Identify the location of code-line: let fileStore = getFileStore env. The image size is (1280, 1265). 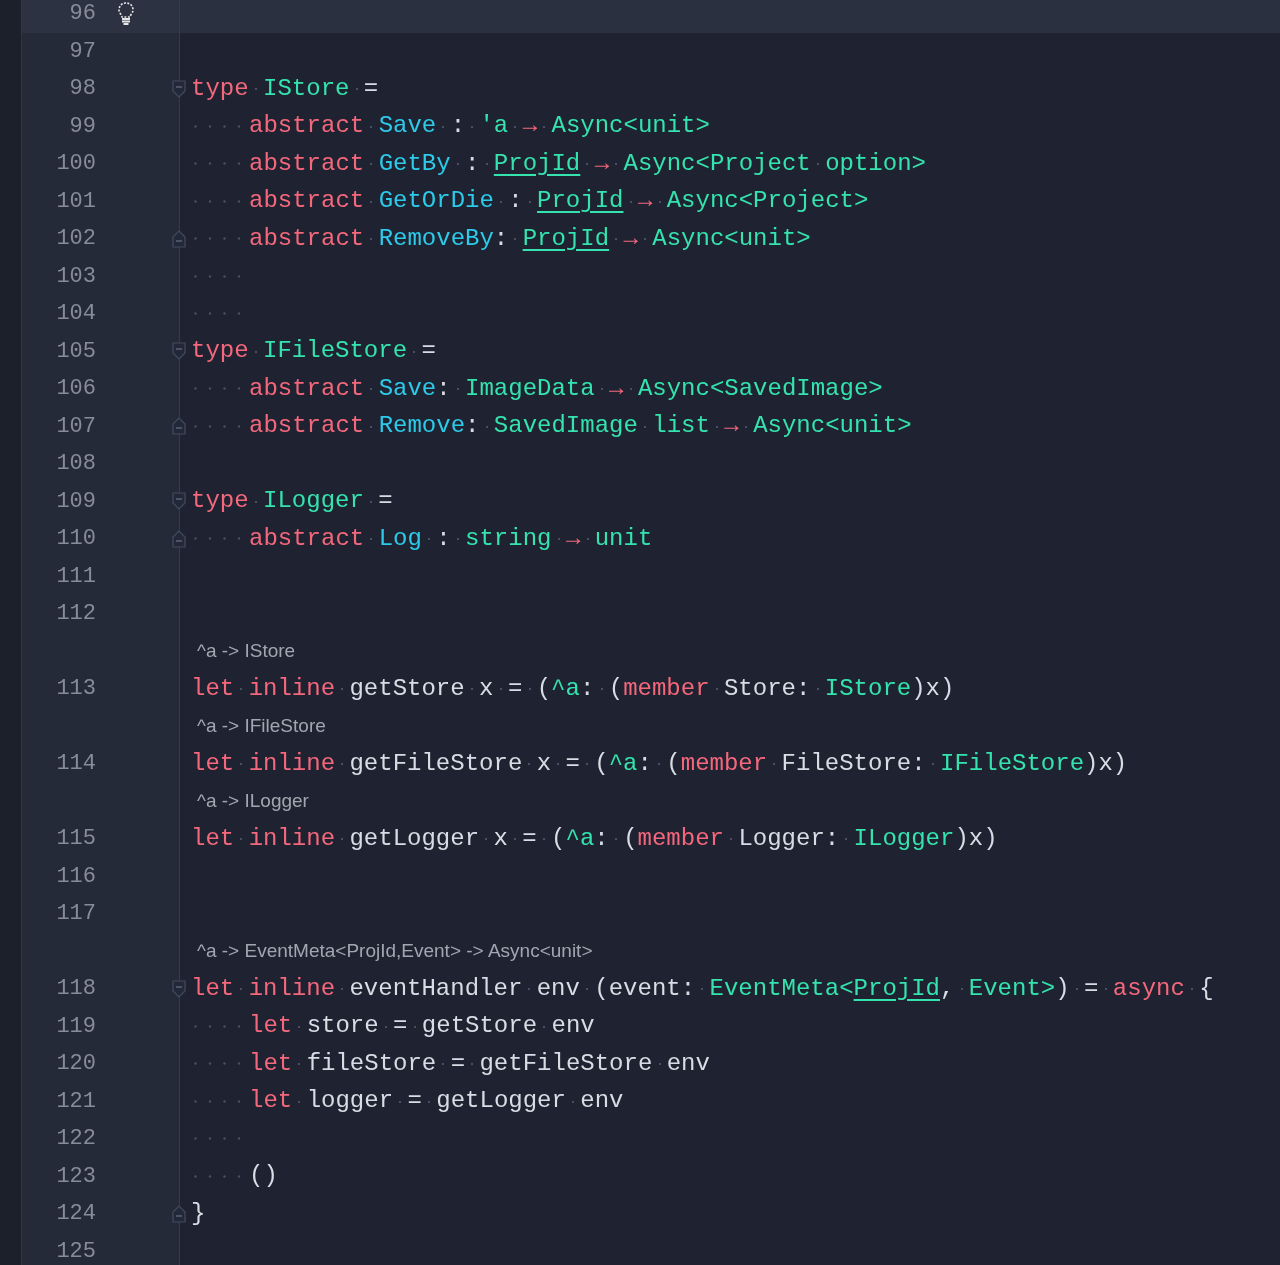
(479, 1063).